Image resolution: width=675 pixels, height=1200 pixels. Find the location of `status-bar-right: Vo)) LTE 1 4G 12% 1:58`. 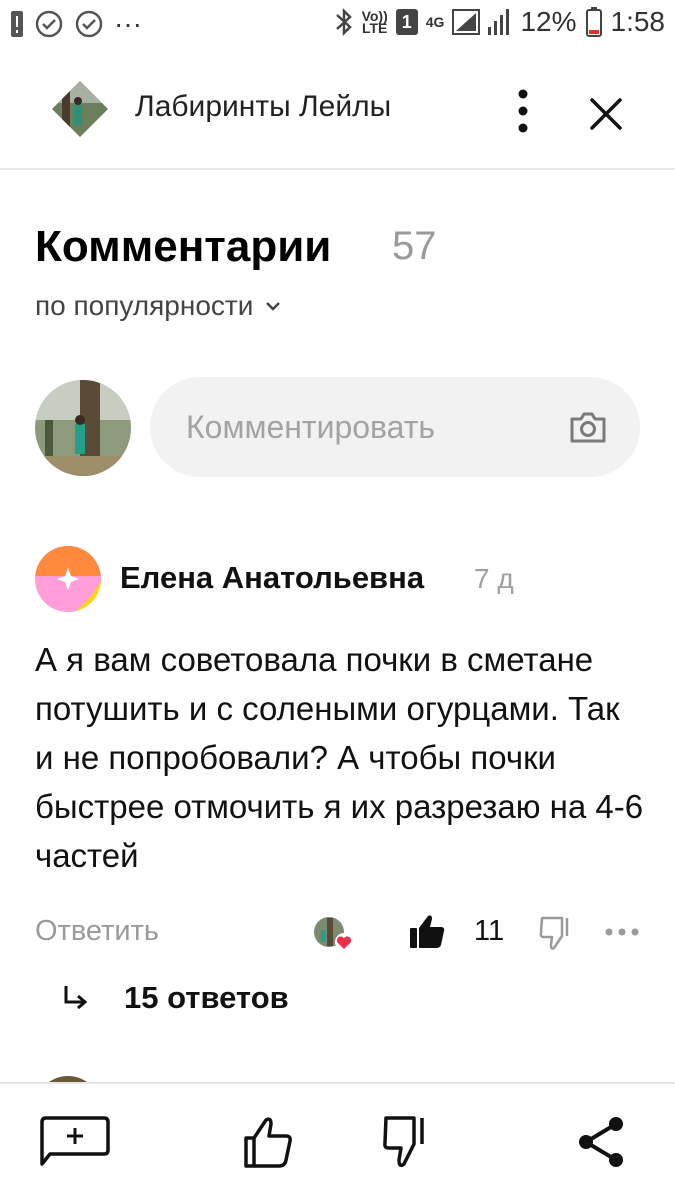

status-bar-right: Vo)) LTE 1 4G 12% 1:58 is located at coordinates (499, 22).